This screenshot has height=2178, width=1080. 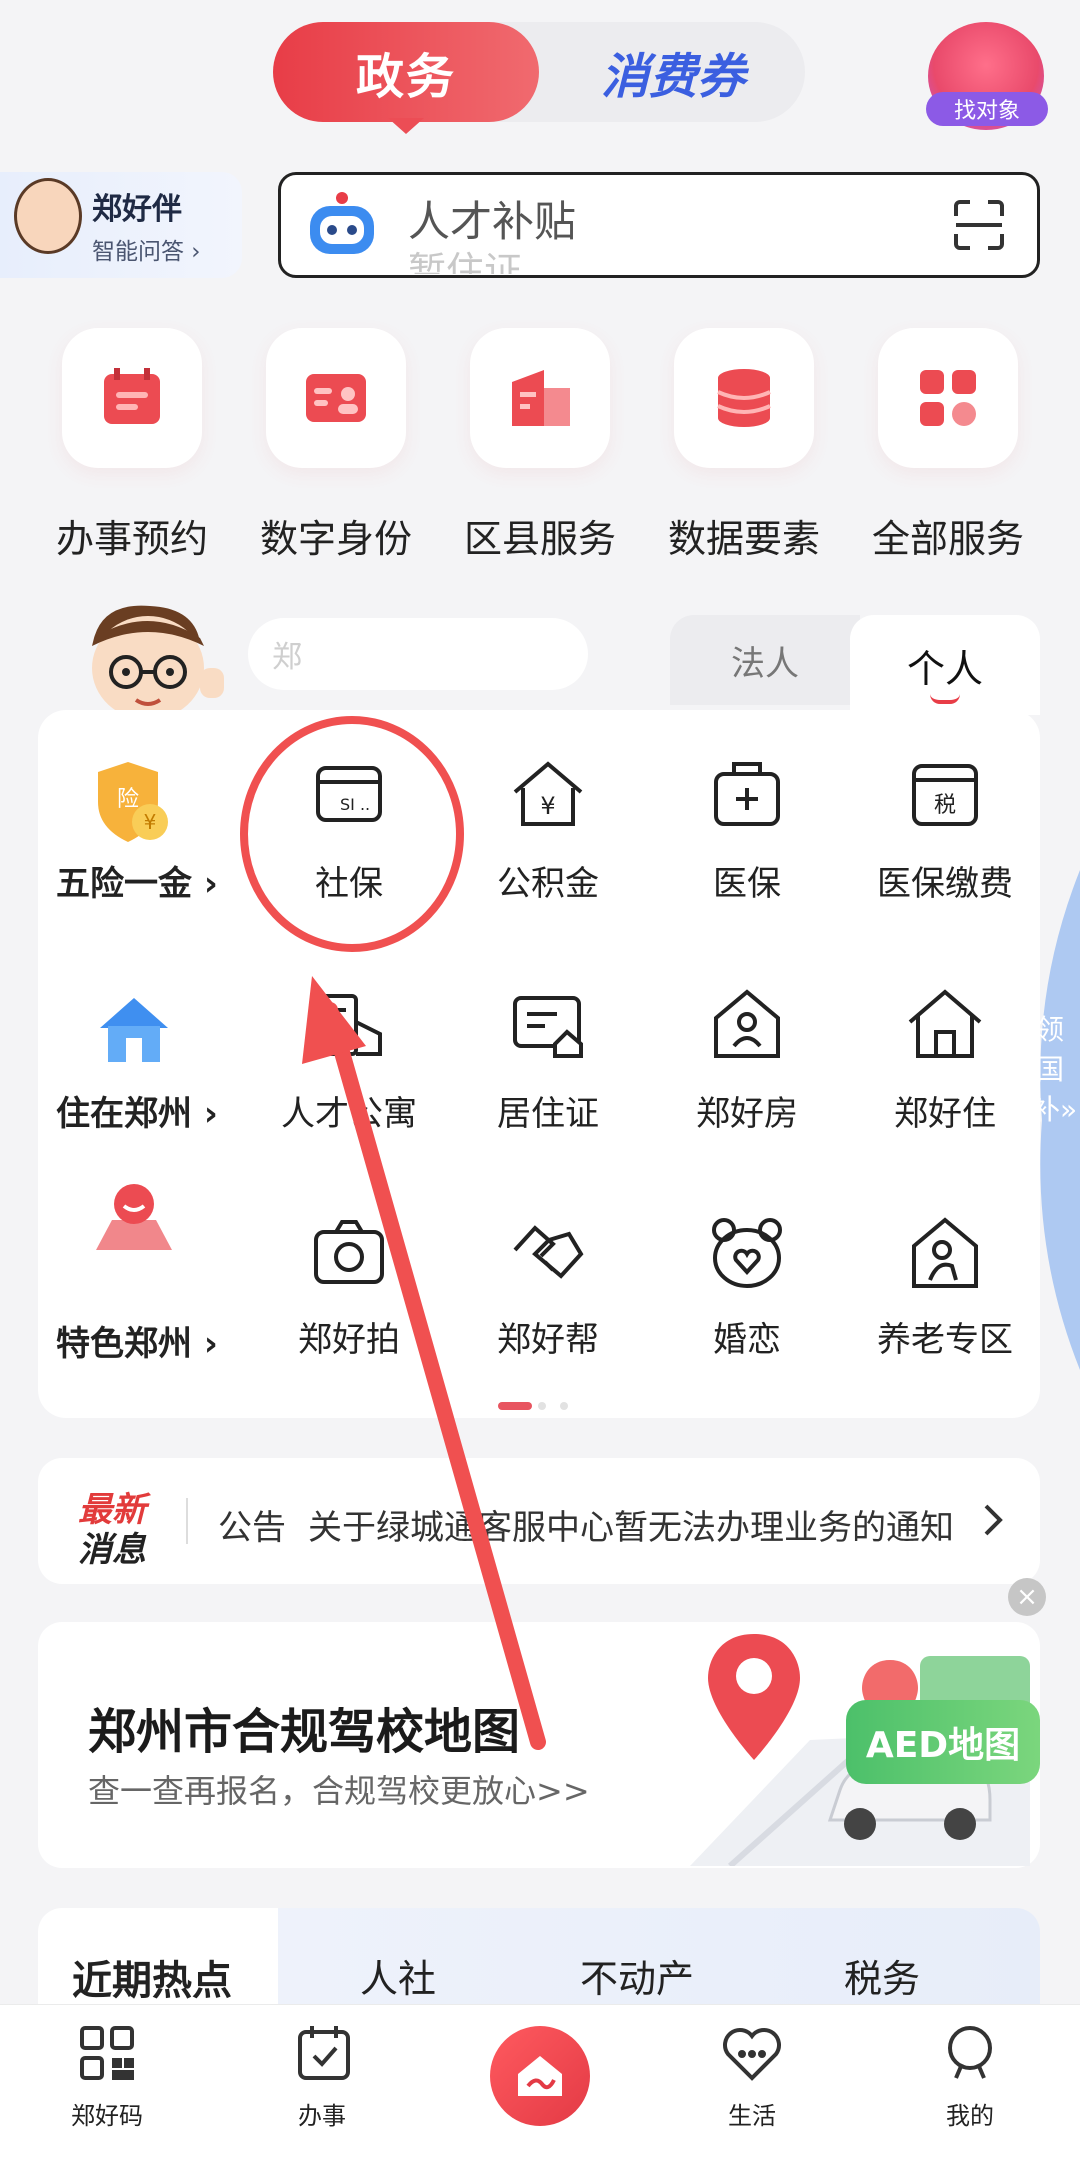 What do you see at coordinates (187, 1521) in the screenshot?
I see `news-divider` at bounding box center [187, 1521].